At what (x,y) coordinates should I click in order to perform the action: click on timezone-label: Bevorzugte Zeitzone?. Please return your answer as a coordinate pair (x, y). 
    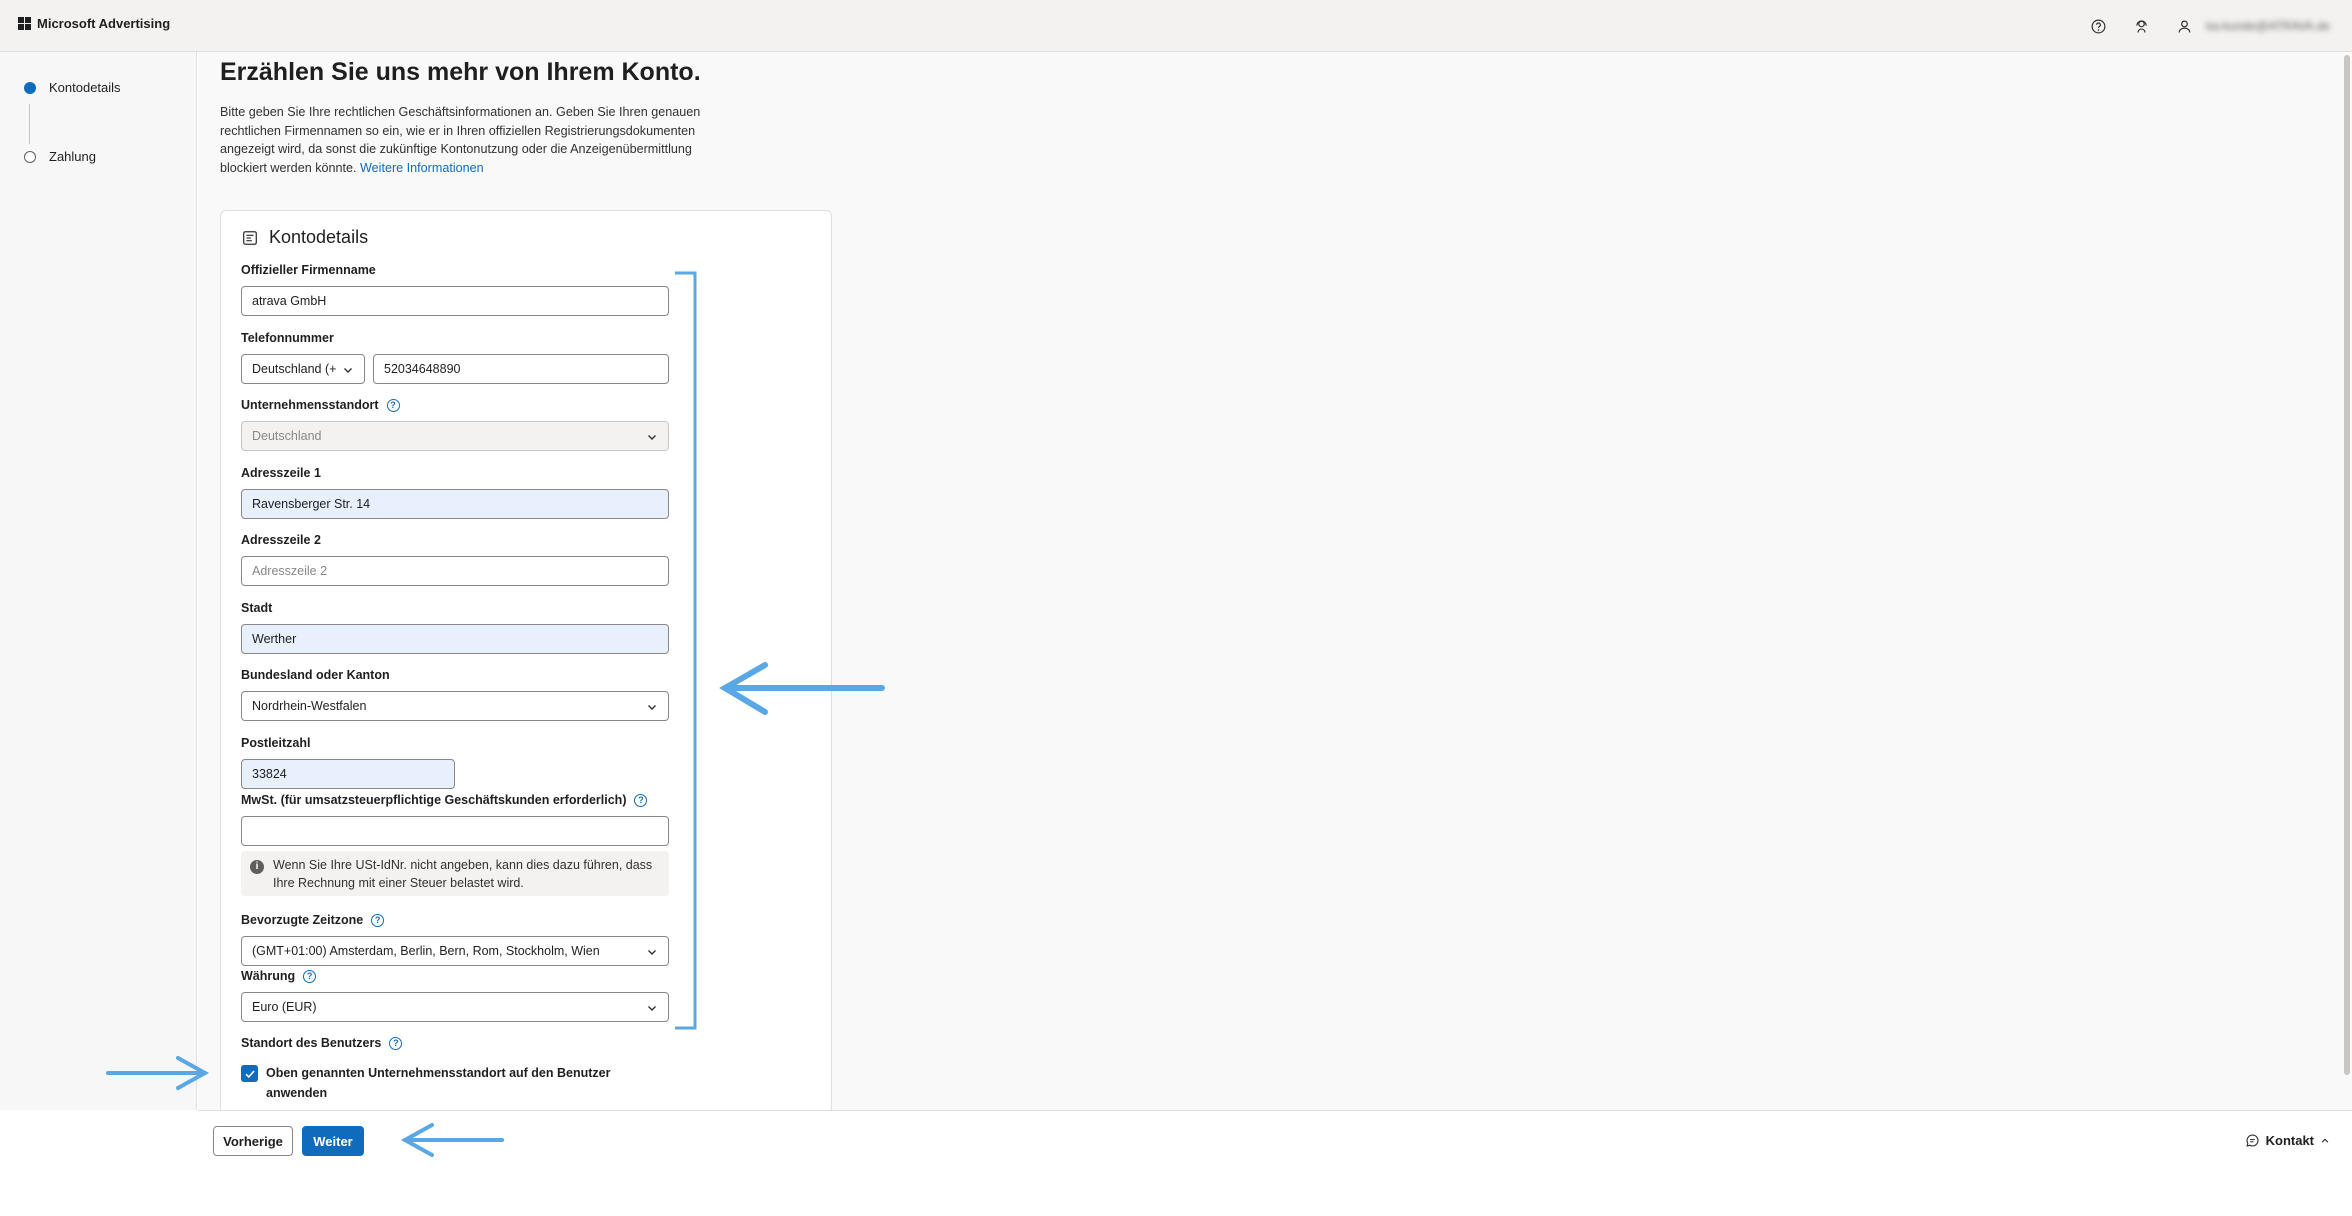
    Looking at the image, I should click on (313, 920).